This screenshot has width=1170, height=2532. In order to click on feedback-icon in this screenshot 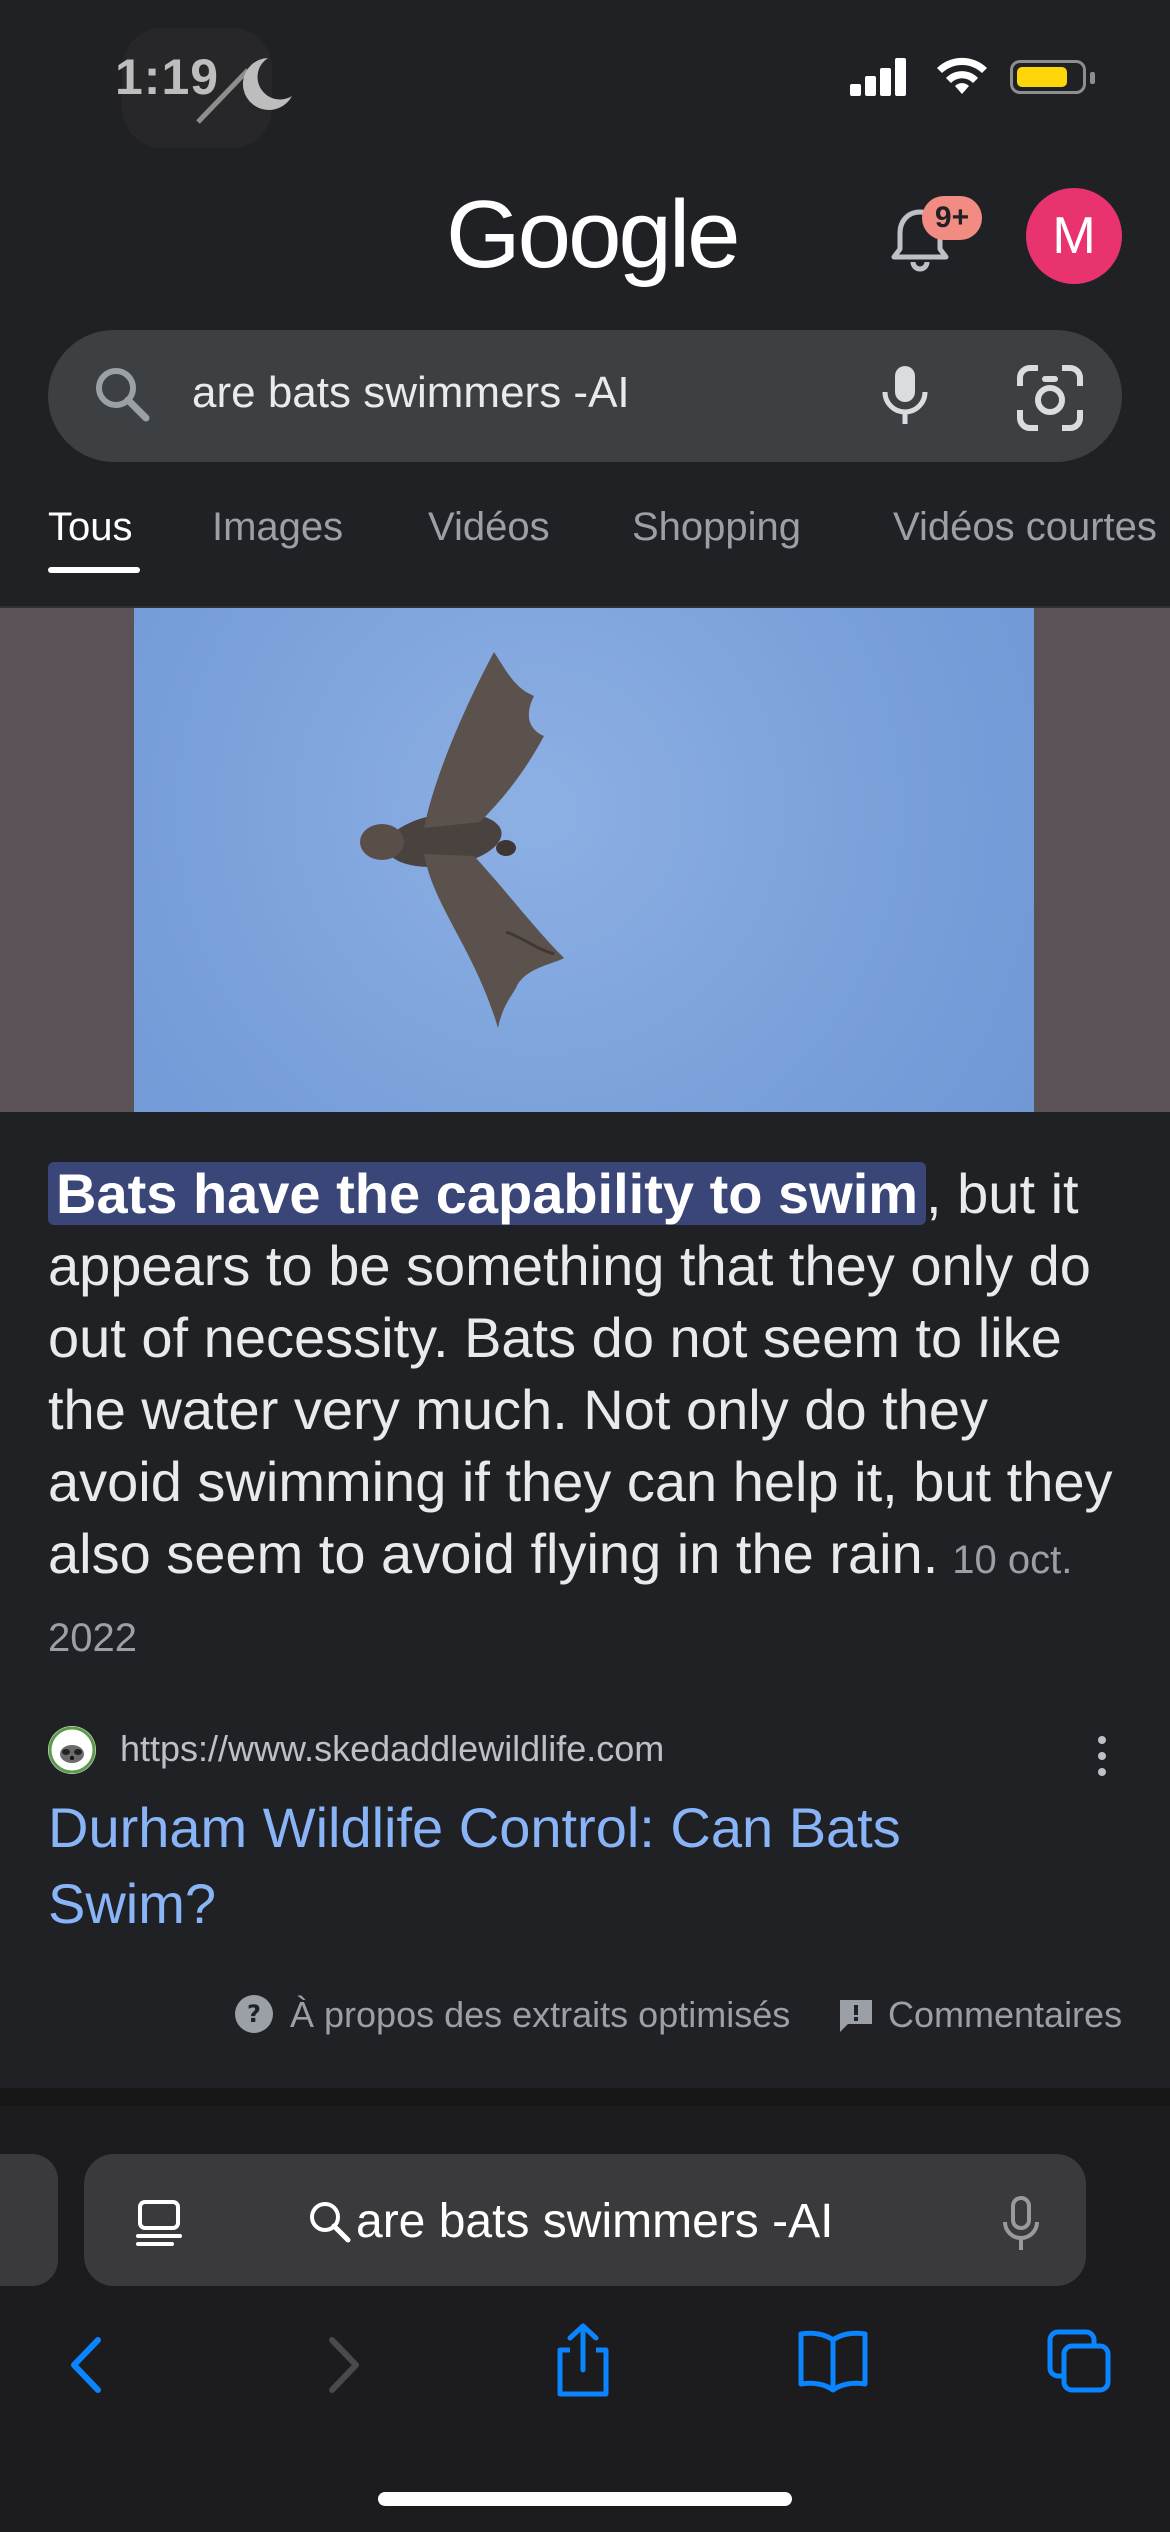, I will do `click(856, 2015)`.